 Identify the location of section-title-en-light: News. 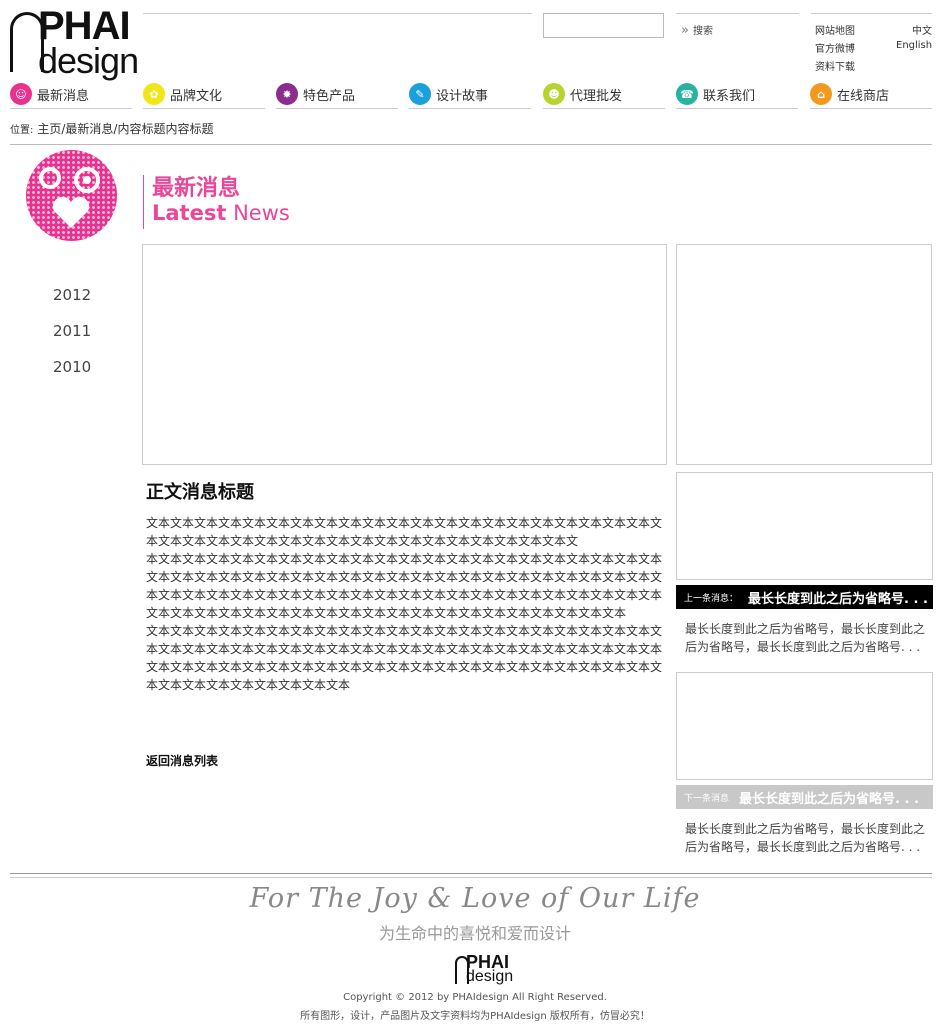
(261, 213).